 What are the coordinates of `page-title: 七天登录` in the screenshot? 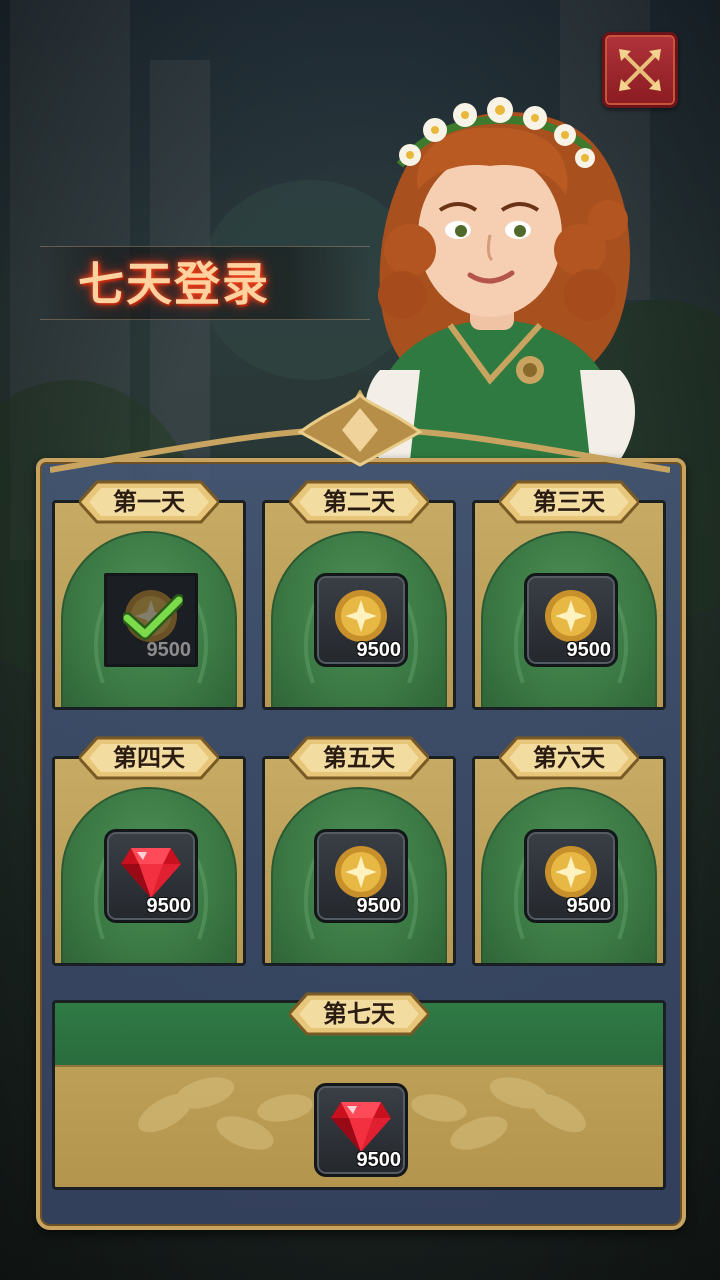 It's located at (174, 284).